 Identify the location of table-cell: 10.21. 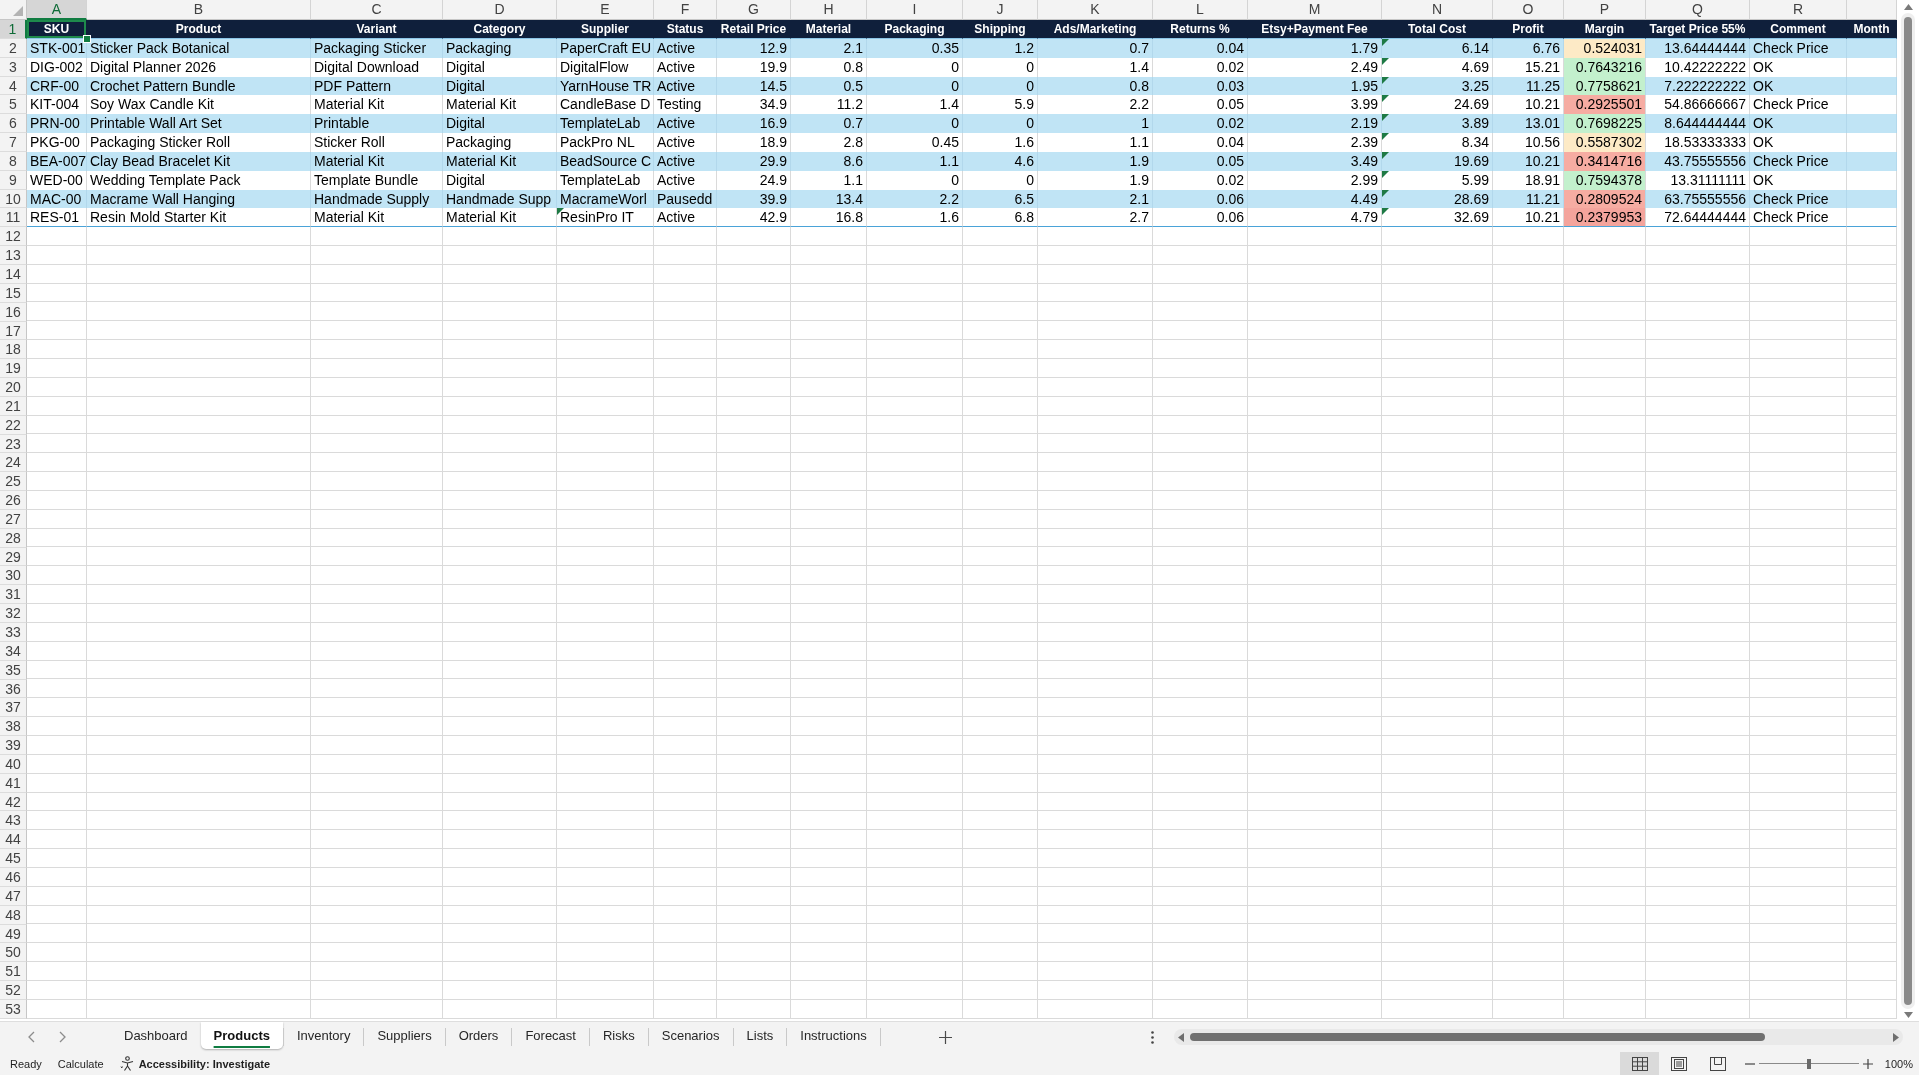
(1528, 161).